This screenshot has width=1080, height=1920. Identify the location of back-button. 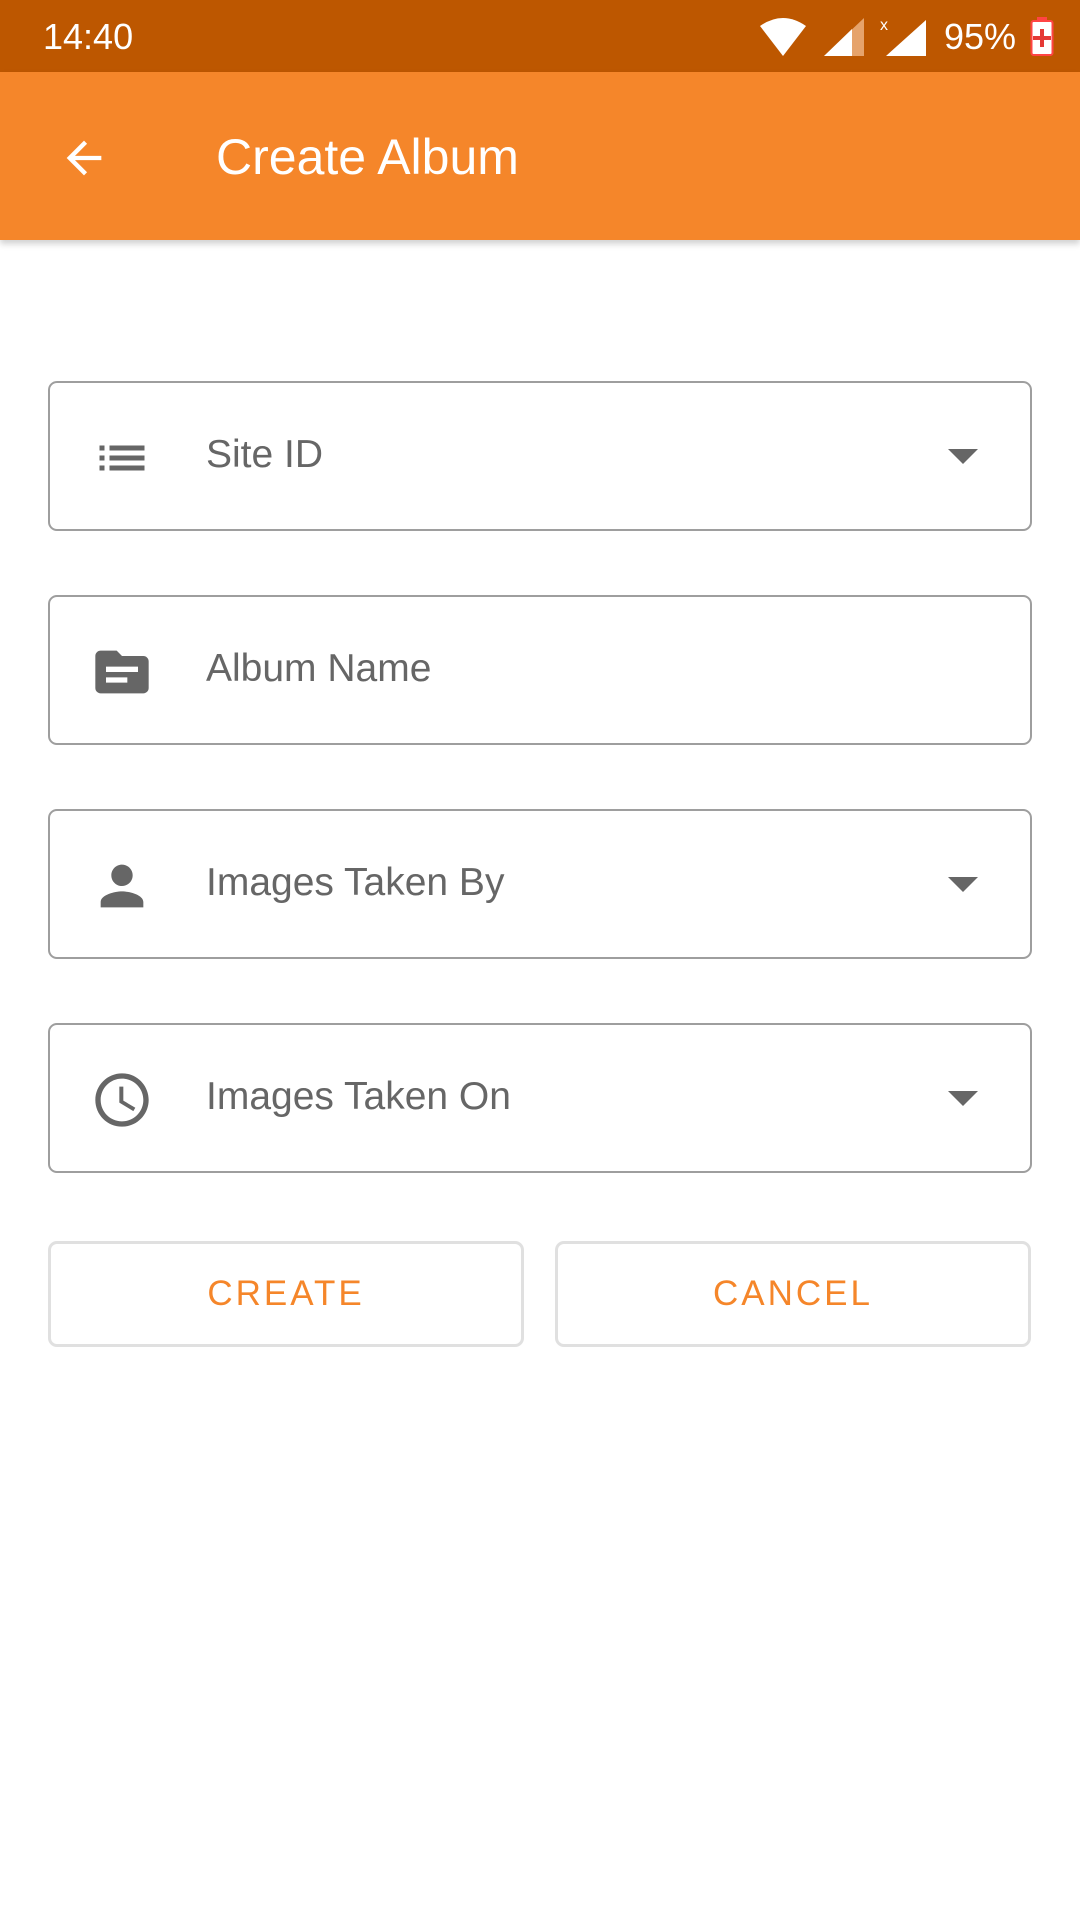
(84, 158).